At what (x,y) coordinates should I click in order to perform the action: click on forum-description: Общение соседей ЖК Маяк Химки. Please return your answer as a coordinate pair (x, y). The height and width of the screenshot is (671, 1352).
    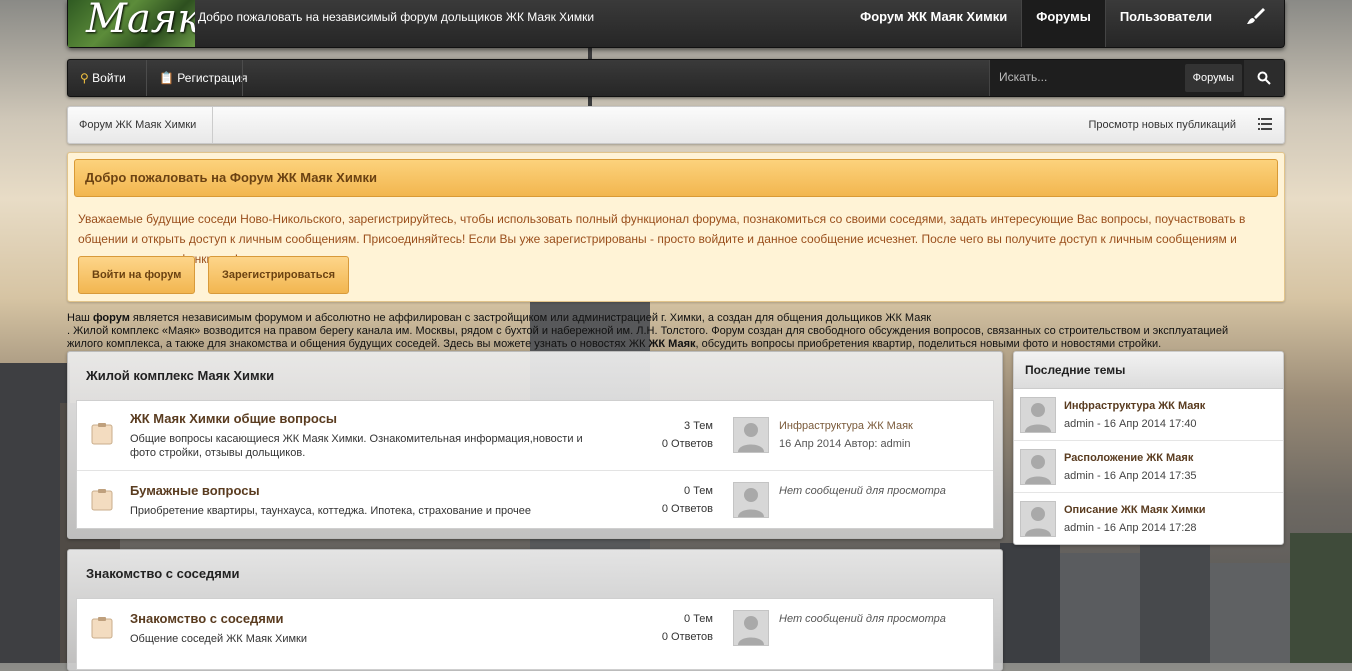
    Looking at the image, I should click on (218, 639).